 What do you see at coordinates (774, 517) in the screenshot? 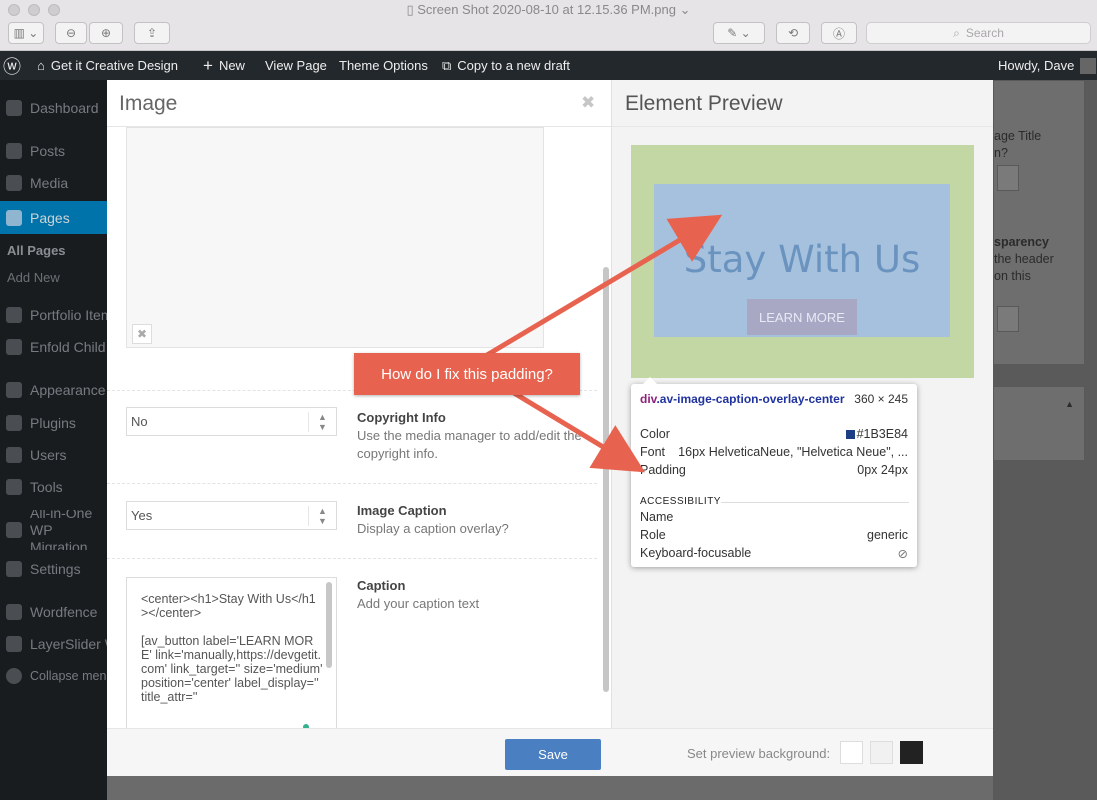
I see `inspector-name-row: Name` at bounding box center [774, 517].